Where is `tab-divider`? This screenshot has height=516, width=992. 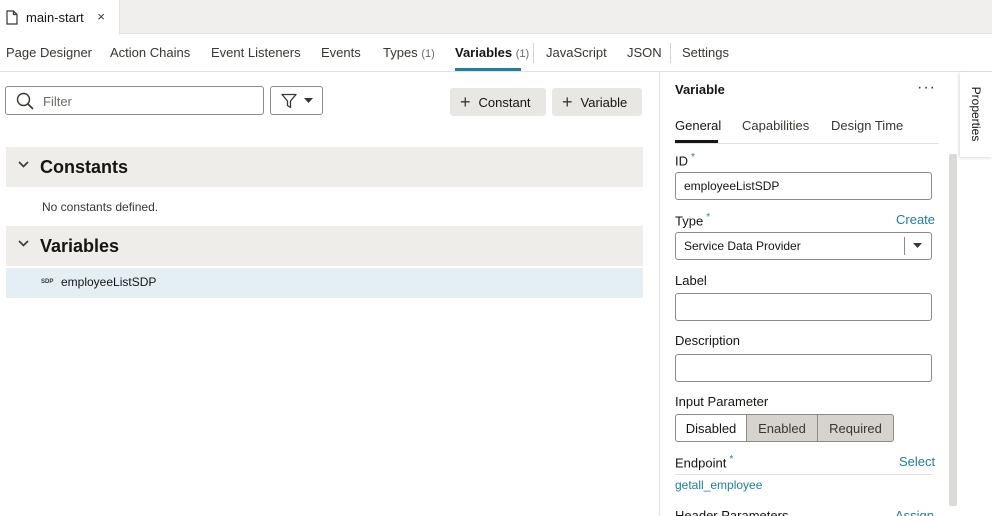 tab-divider is located at coordinates (807, 143).